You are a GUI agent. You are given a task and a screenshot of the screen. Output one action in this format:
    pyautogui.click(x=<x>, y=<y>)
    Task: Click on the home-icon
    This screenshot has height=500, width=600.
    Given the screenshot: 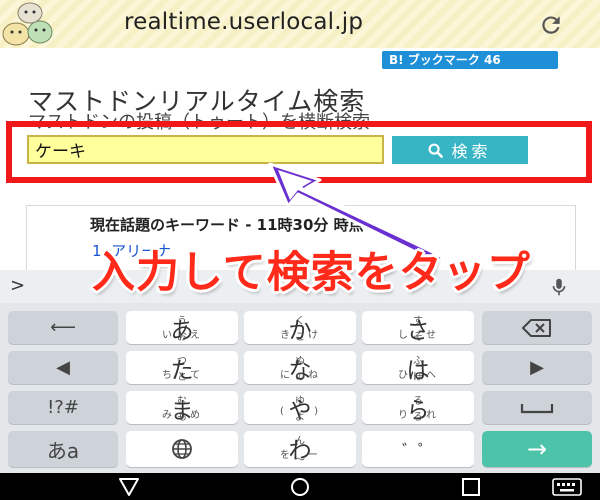 What is the action you would take?
    pyautogui.click(x=300, y=487)
    